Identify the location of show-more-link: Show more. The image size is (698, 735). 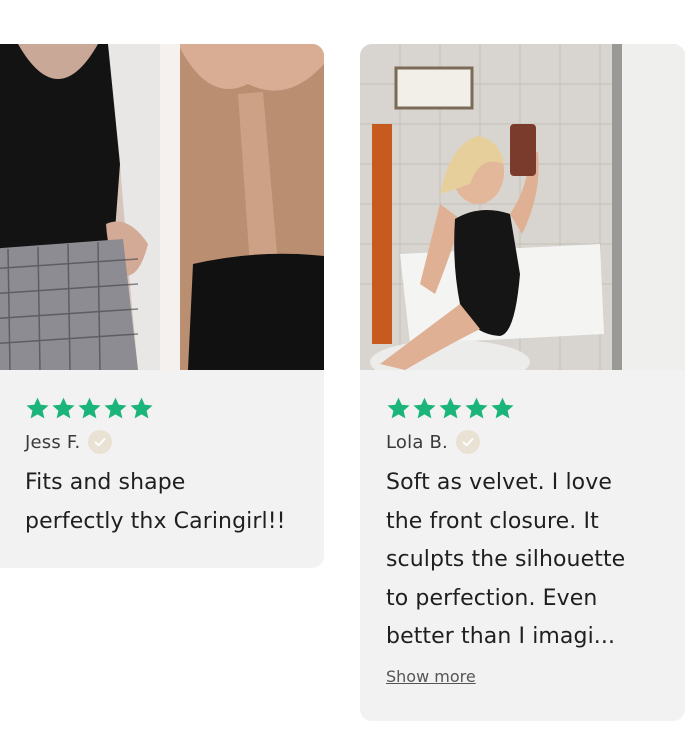
(431, 676).